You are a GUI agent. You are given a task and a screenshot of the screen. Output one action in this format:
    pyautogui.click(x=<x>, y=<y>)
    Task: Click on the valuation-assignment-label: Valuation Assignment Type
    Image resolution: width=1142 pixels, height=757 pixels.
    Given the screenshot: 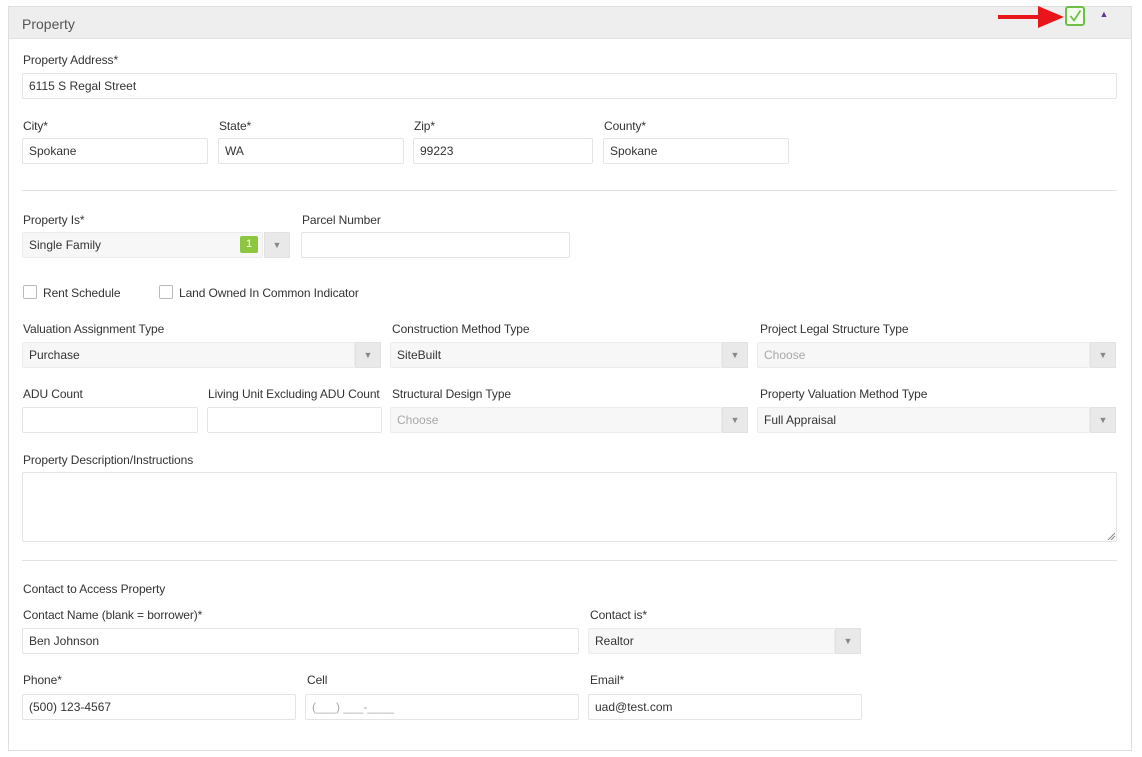 What is the action you would take?
    pyautogui.click(x=94, y=329)
    